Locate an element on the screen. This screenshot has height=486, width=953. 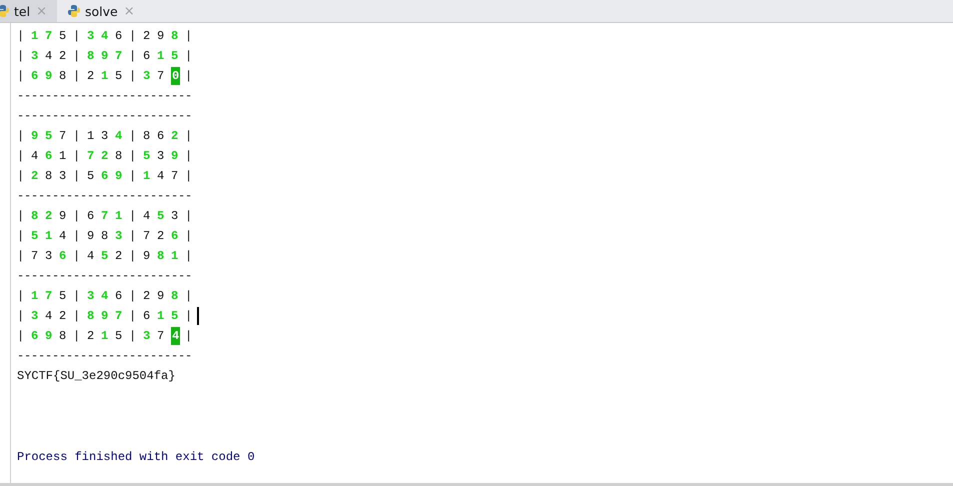
output-text: SYCTF{SU_3e290c9504fa} is located at coordinates (96, 376).